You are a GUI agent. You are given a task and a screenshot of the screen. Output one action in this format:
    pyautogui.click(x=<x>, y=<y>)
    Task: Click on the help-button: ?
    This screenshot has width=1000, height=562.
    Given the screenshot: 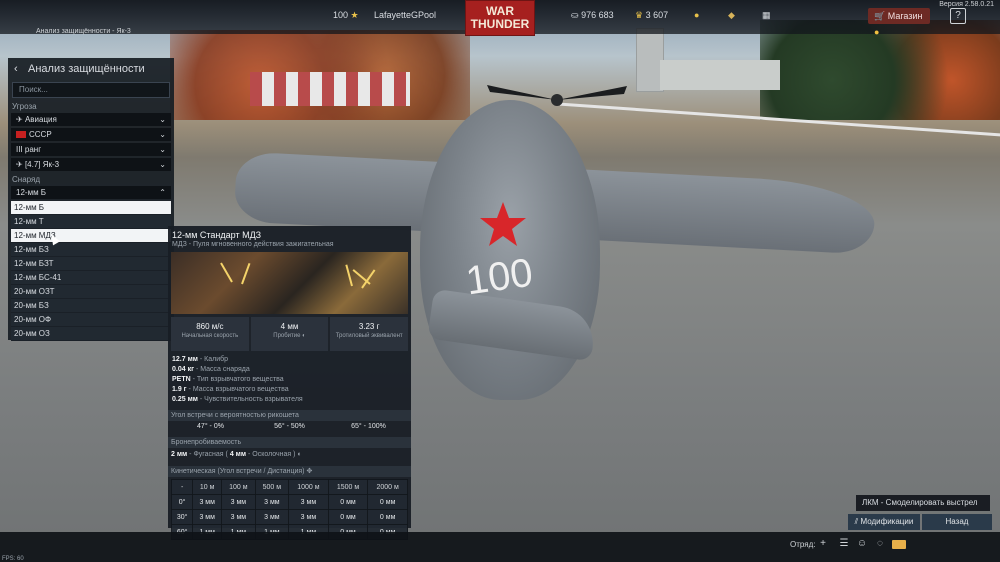 What is the action you would take?
    pyautogui.click(x=958, y=16)
    